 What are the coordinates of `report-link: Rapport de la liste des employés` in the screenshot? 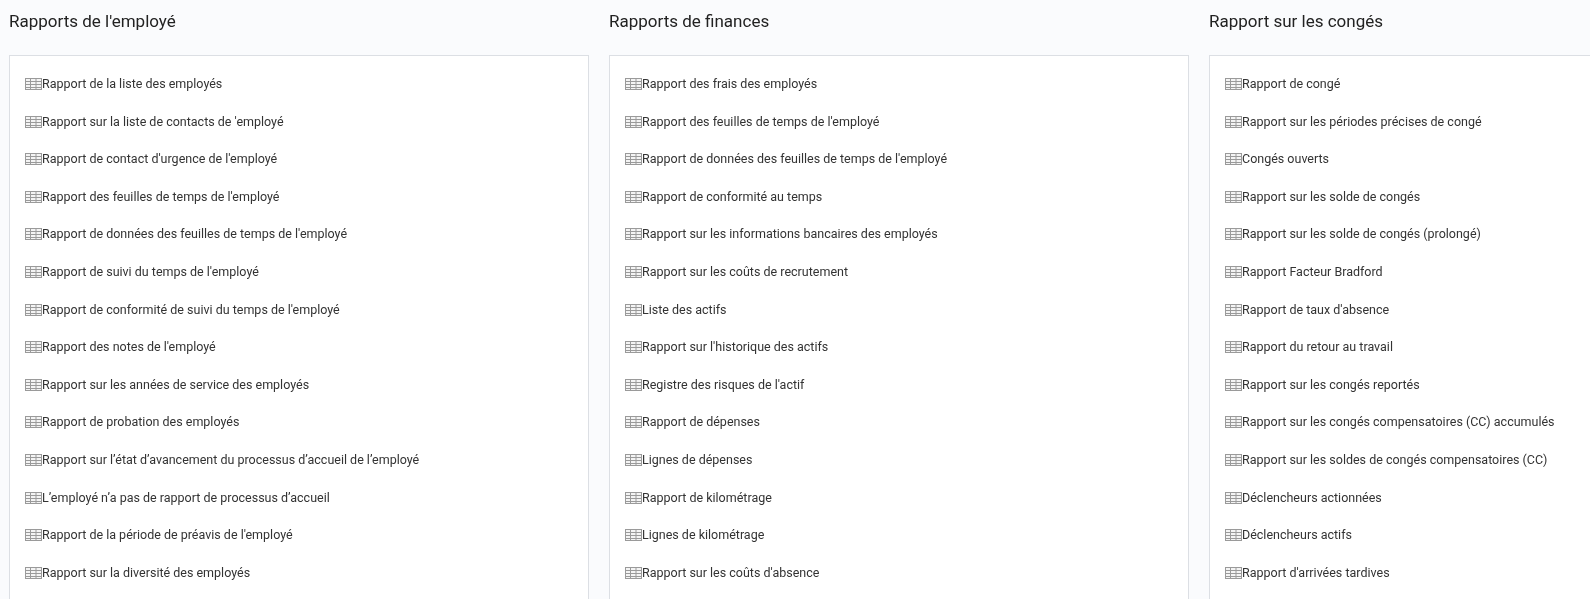 It's located at (124, 84).